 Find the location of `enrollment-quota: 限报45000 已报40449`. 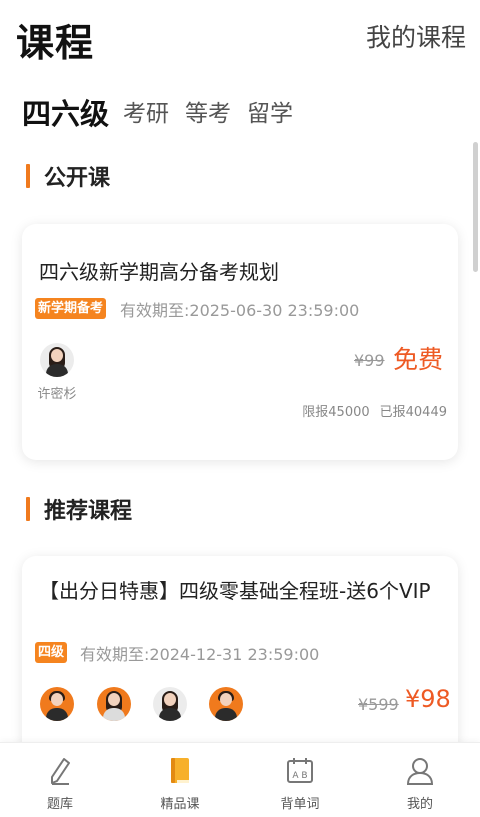

enrollment-quota: 限报45000 已报40449 is located at coordinates (369, 410).